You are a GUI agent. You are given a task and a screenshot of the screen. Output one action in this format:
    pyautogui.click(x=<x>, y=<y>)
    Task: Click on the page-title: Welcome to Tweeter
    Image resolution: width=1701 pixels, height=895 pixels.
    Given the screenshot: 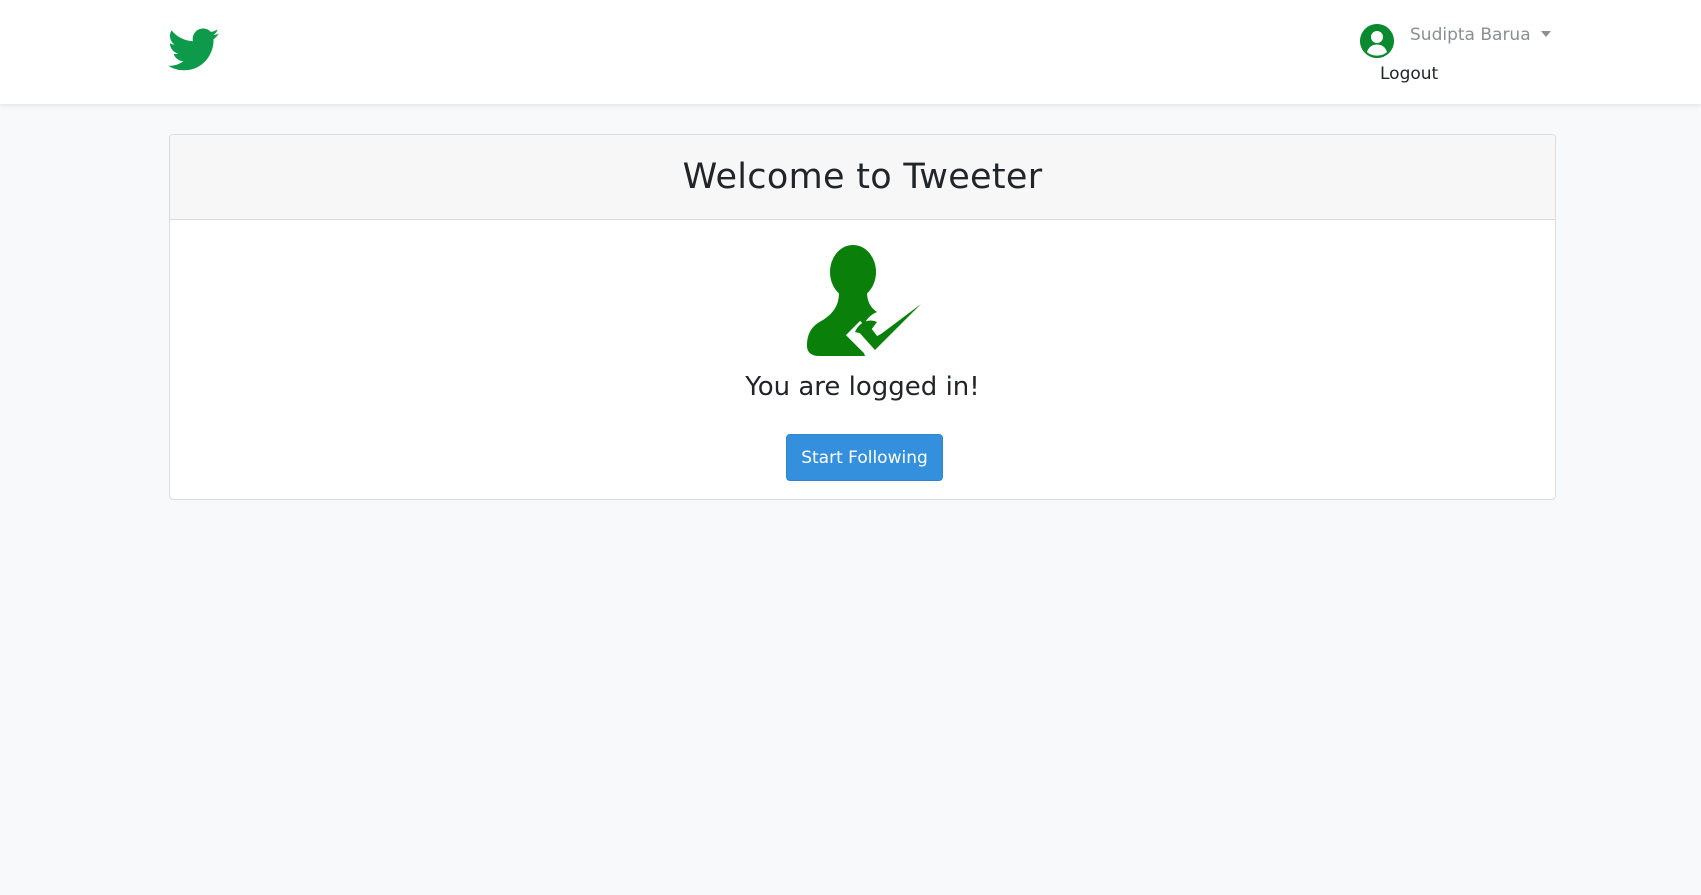 What is the action you would take?
    pyautogui.click(x=862, y=177)
    